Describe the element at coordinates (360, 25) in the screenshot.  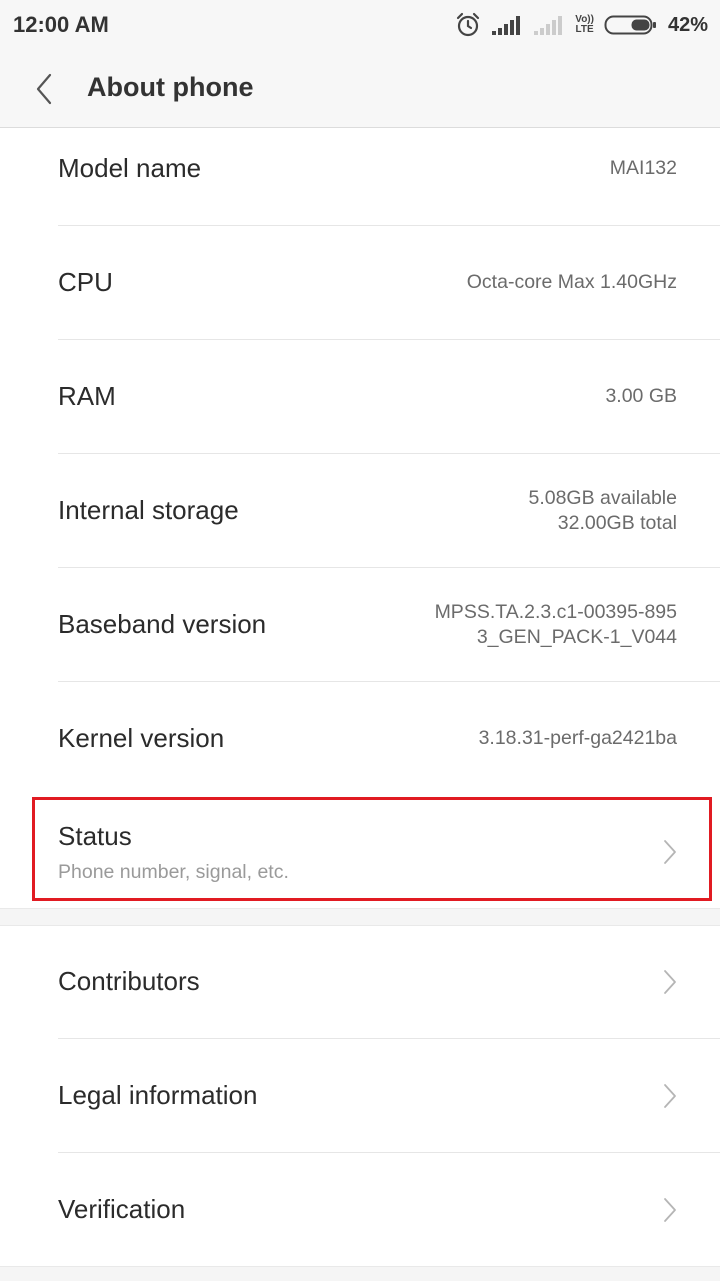
I see `status-bar: 12:00 AM Vo)) LTE 42%` at that location.